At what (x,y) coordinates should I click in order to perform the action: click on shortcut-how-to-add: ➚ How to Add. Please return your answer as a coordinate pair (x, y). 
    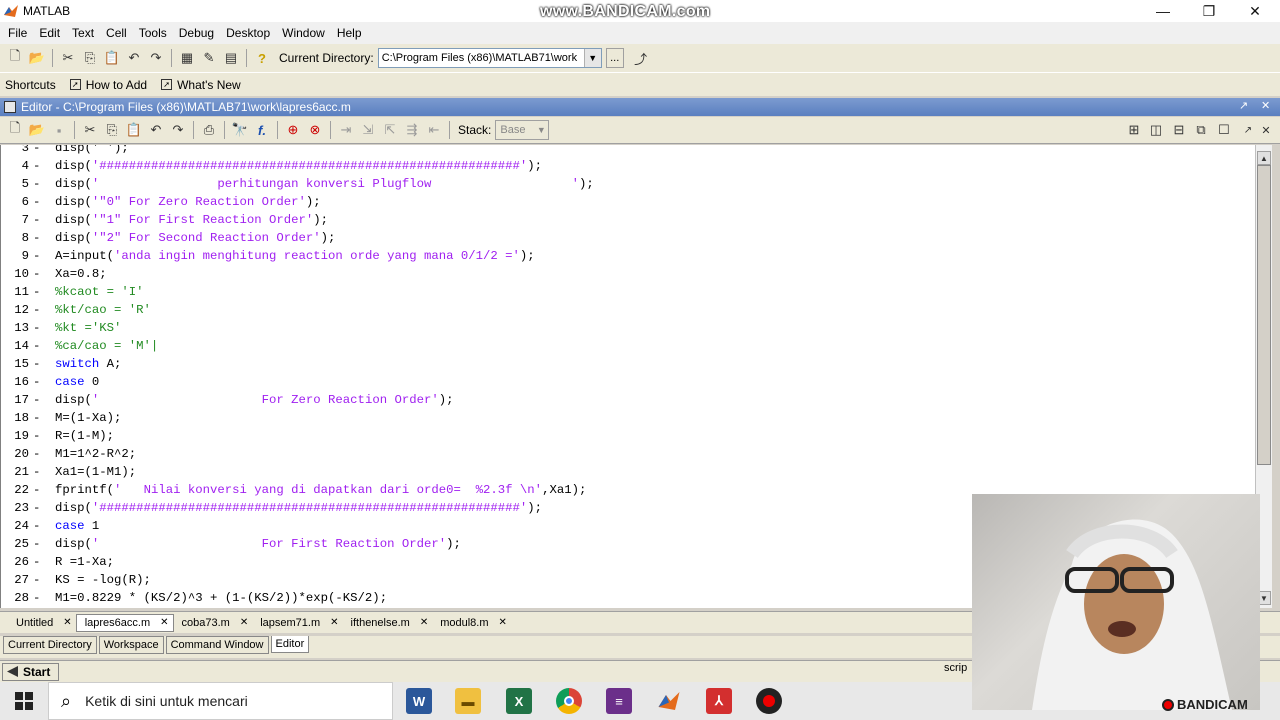
    Looking at the image, I should click on (108, 85).